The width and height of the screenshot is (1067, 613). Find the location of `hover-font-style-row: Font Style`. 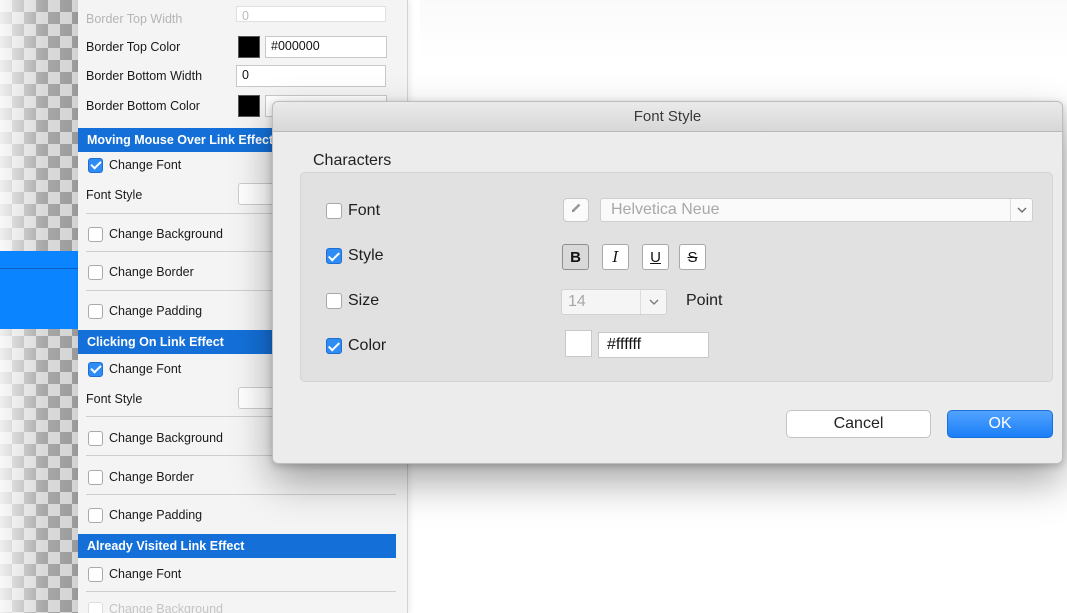

hover-font-style-row: Font Style is located at coordinates (114, 195).